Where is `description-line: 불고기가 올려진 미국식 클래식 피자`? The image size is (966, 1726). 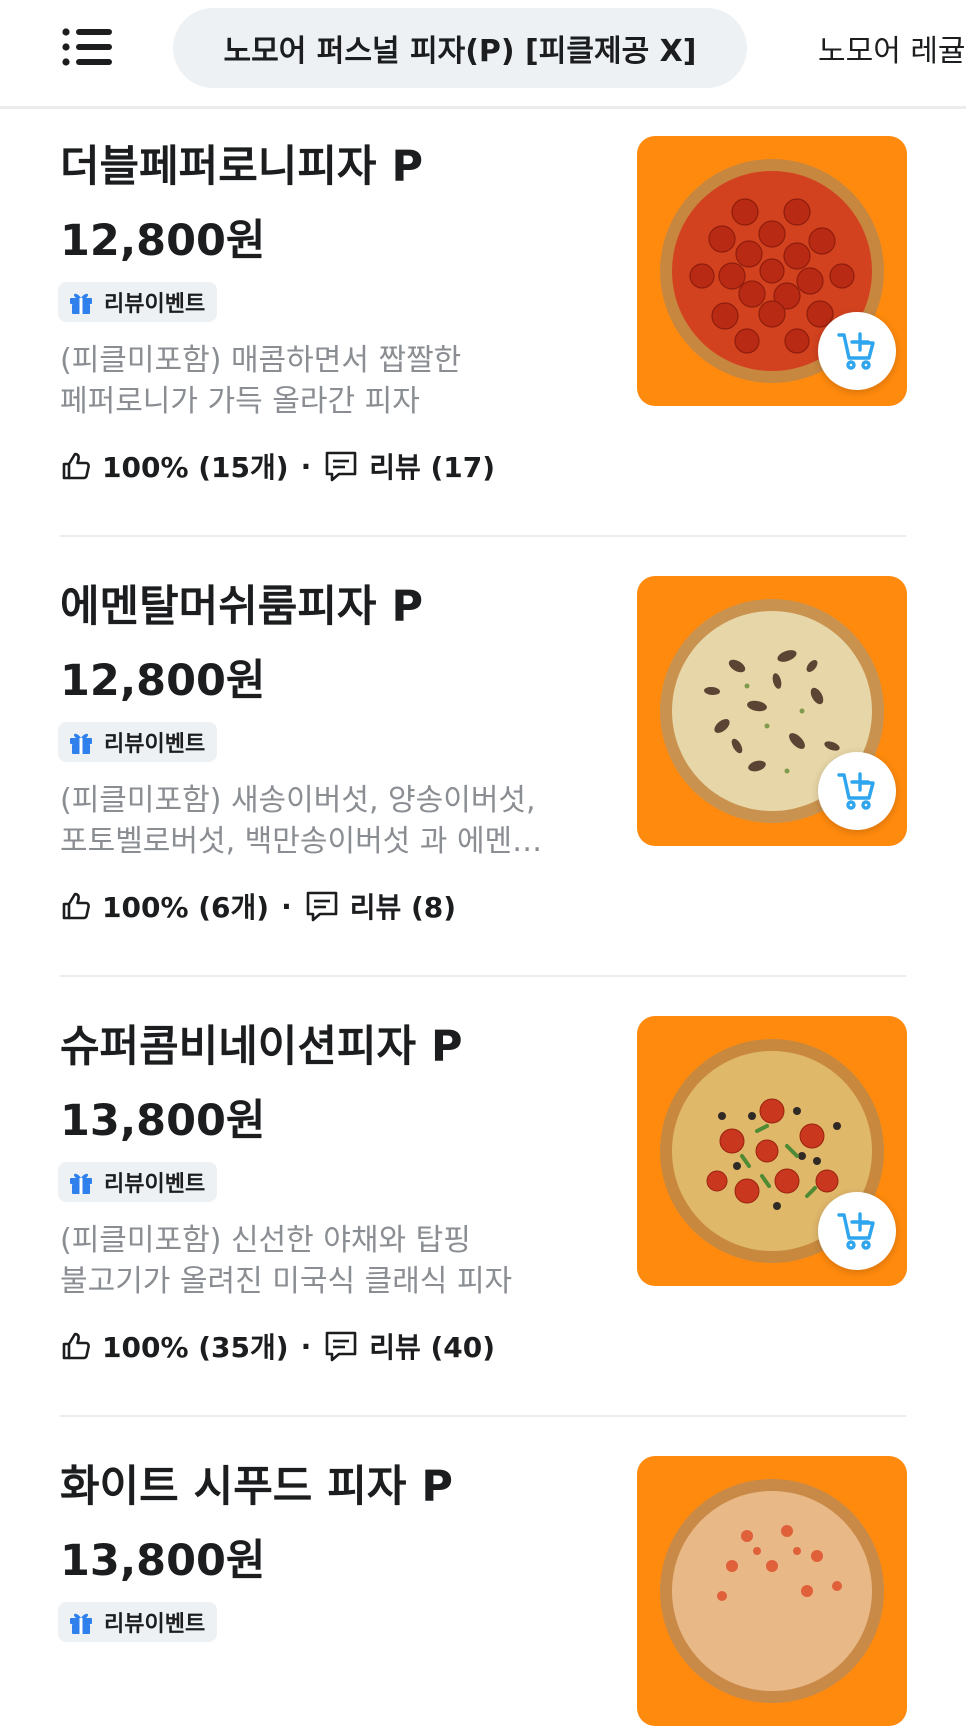
description-line: 불고기가 올려진 미국식 클래식 피자 is located at coordinates (286, 1281).